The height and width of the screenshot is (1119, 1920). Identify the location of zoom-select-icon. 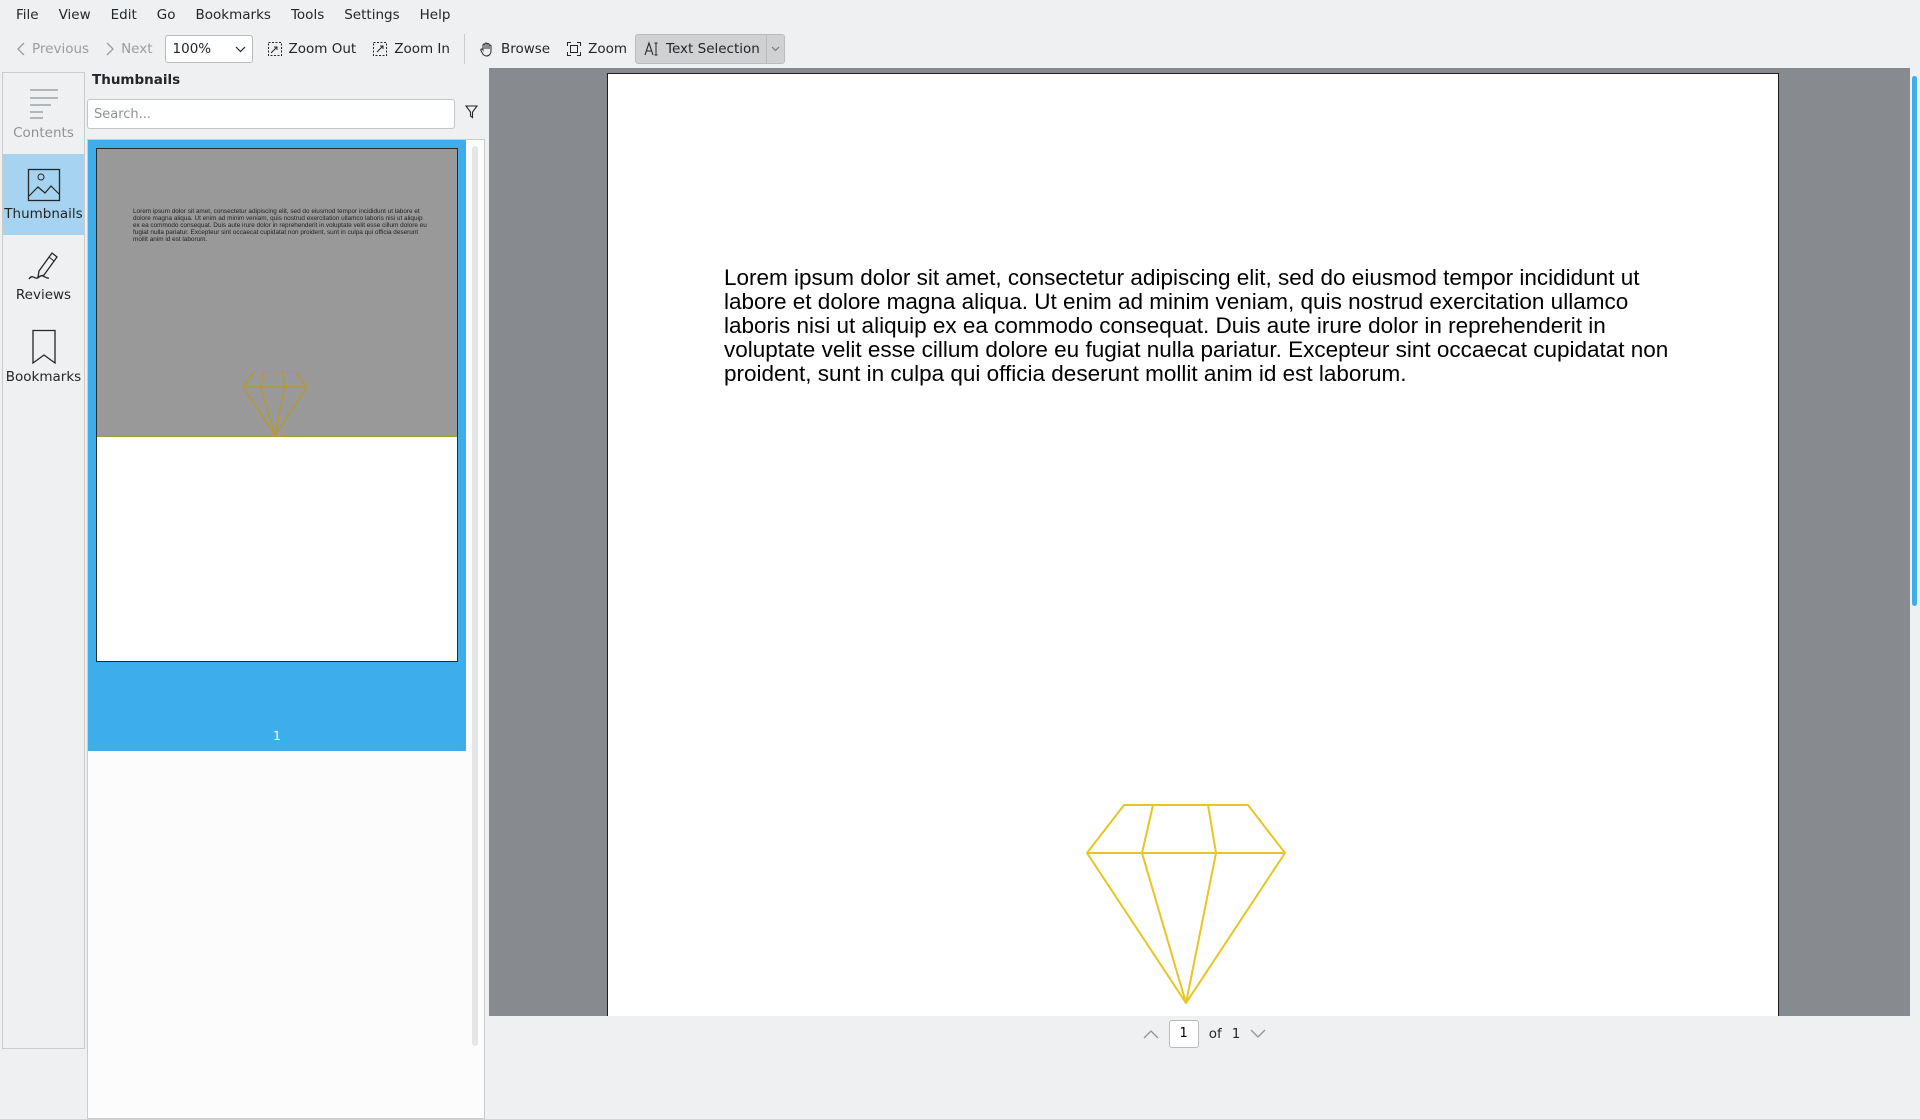
(574, 49).